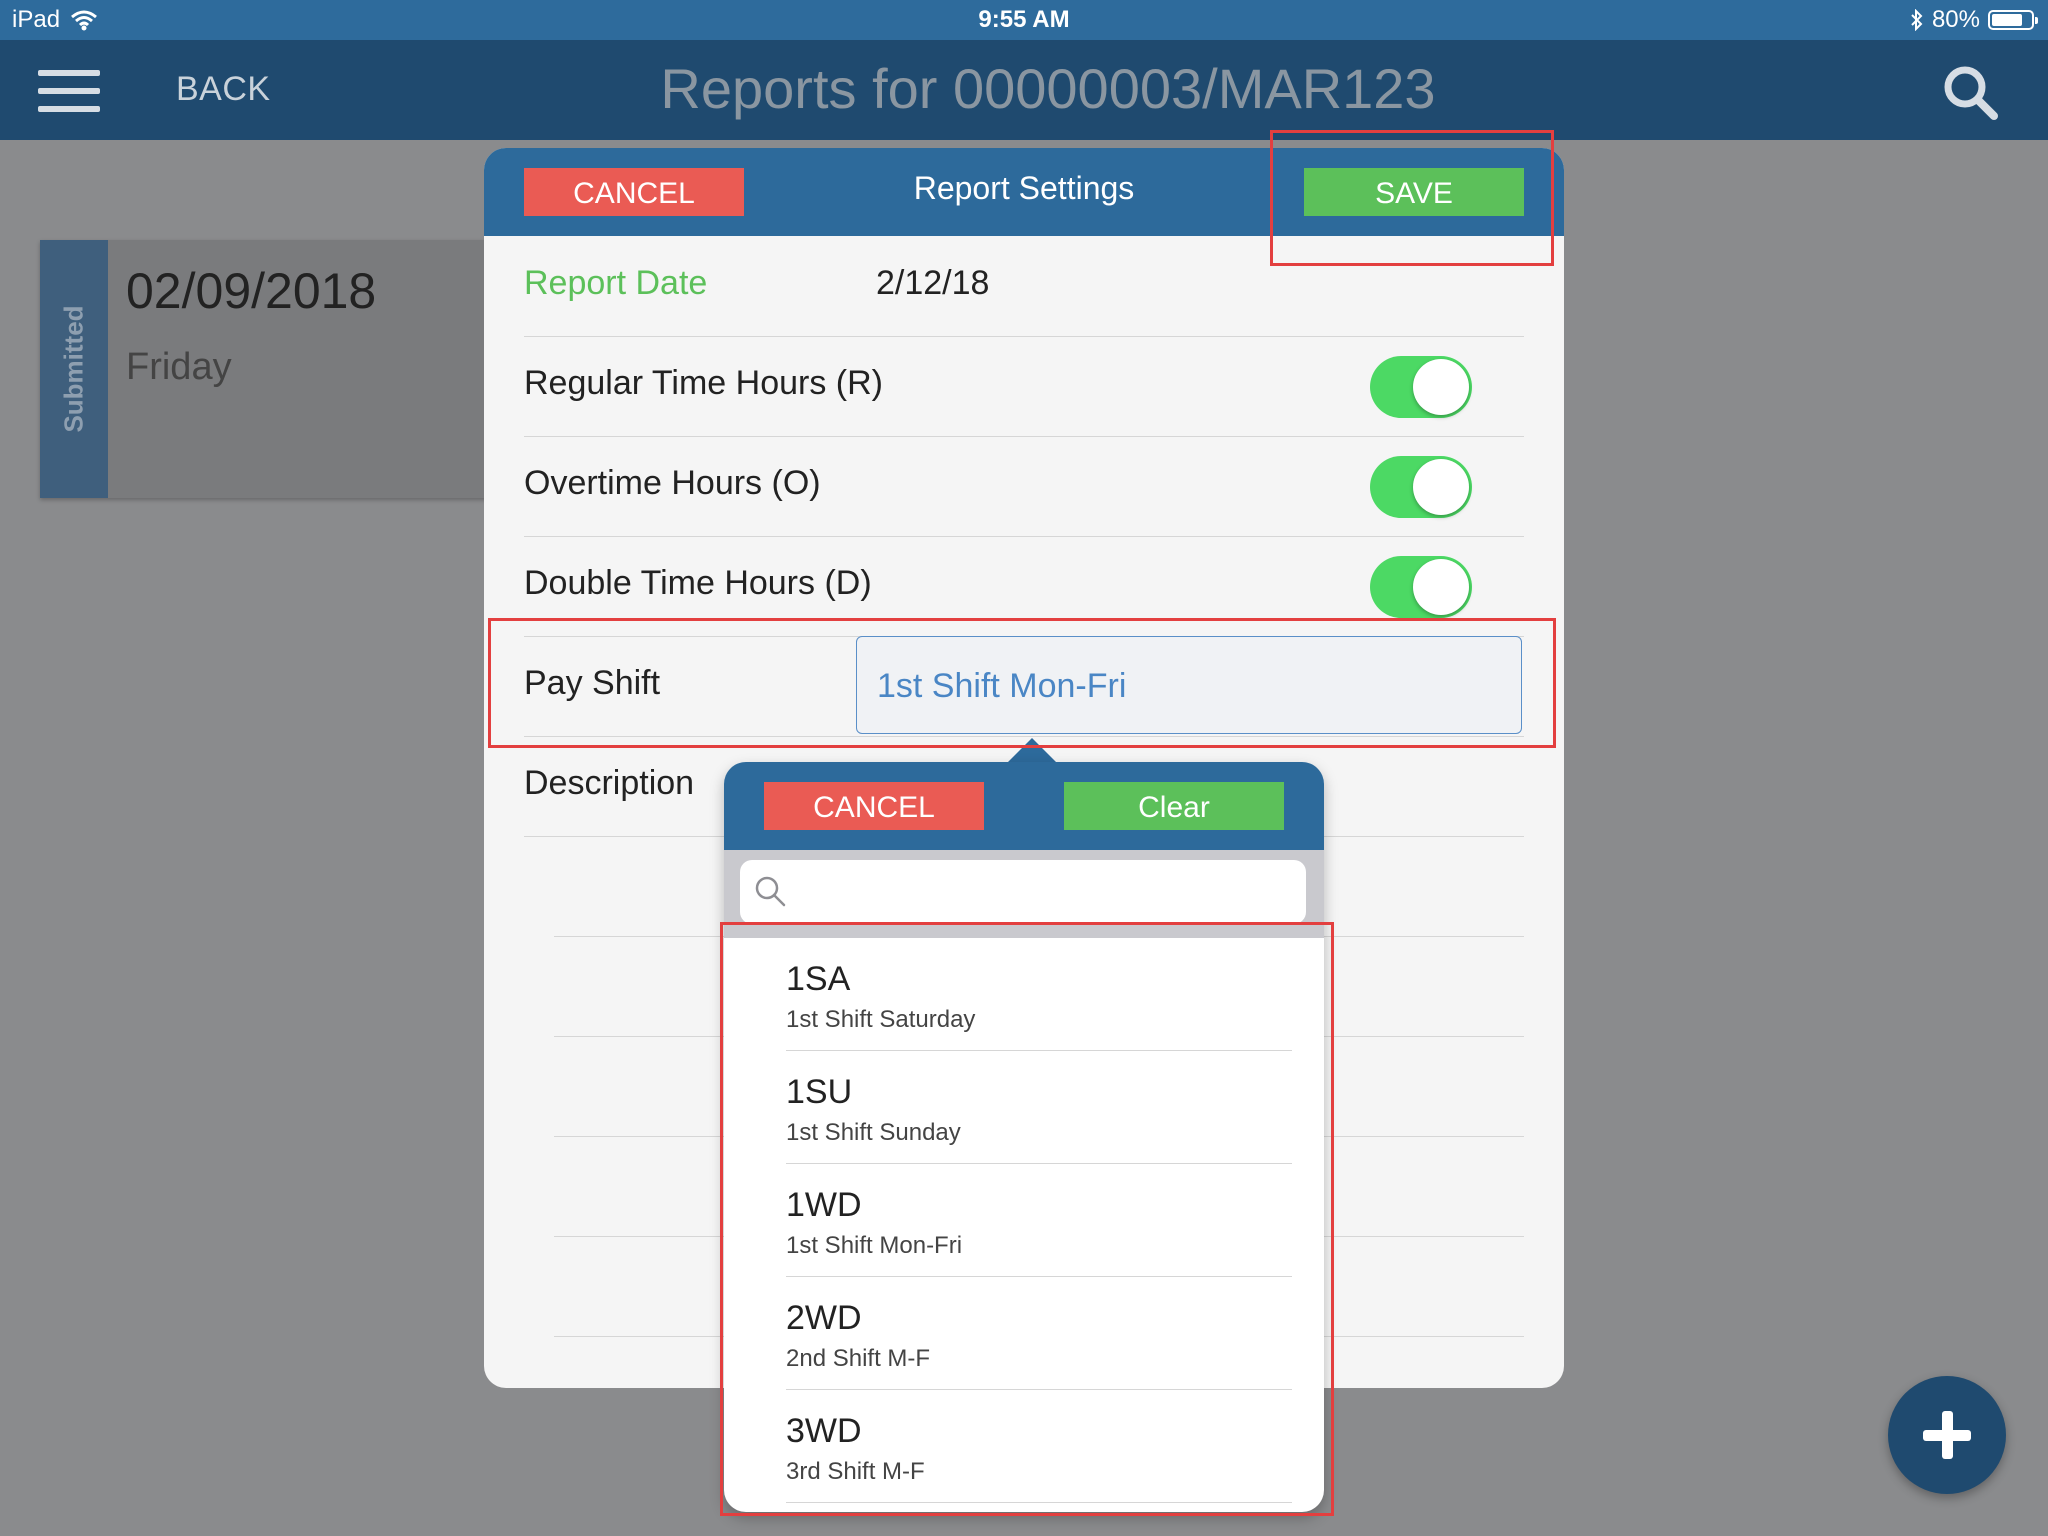 The width and height of the screenshot is (2048, 1536). What do you see at coordinates (873, 1132) in the screenshot?
I see `item-description: 1st Shift Sunday` at bounding box center [873, 1132].